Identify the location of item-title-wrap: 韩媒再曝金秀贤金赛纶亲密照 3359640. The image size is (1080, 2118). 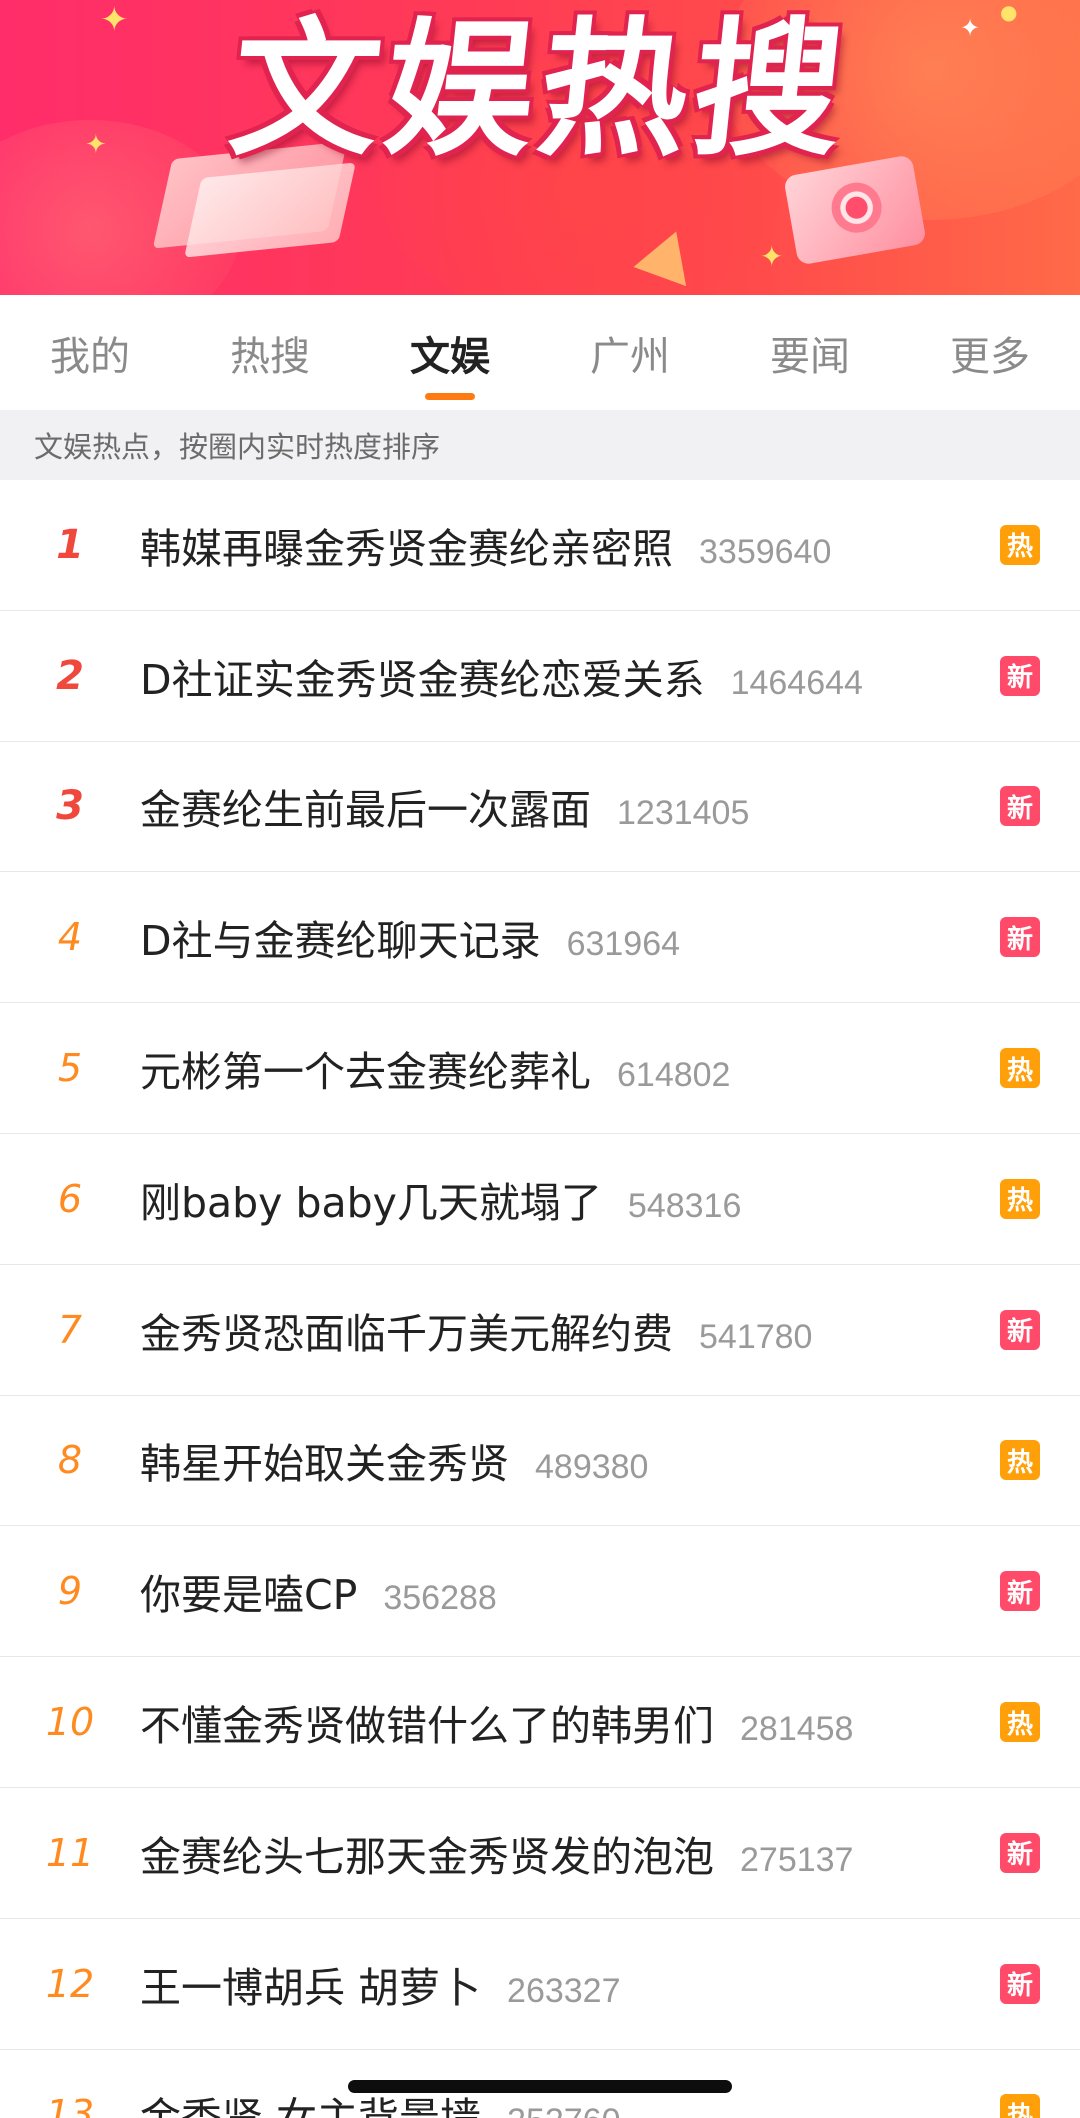
(485, 545).